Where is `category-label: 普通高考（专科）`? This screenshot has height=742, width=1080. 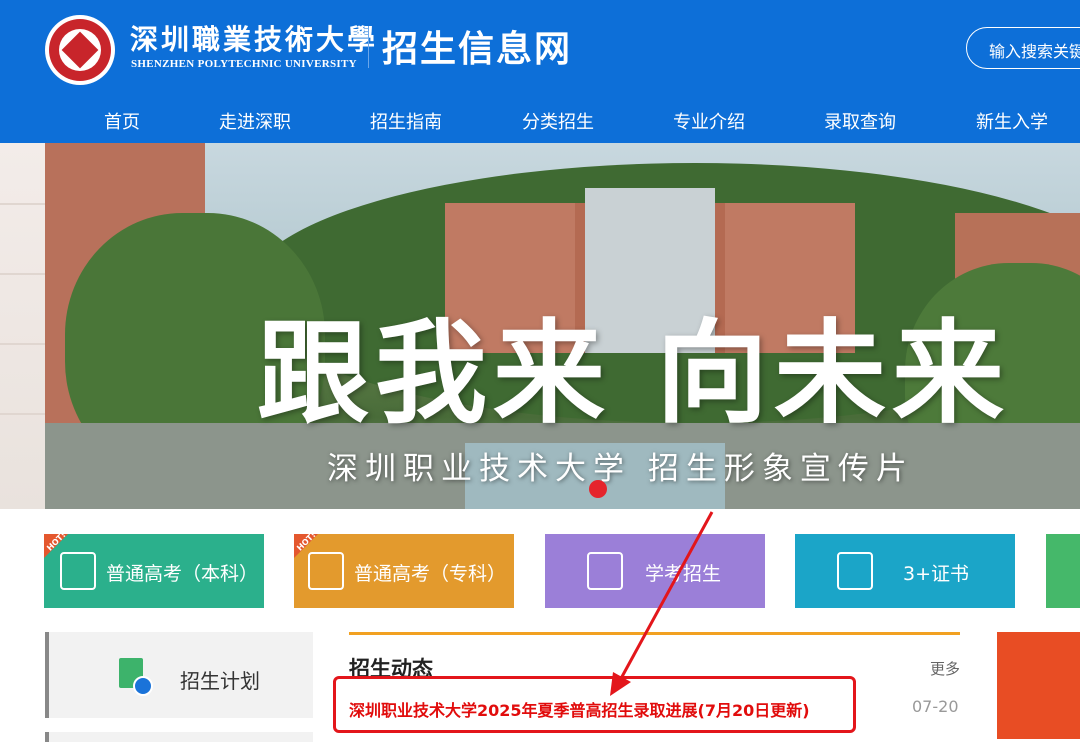
category-label: 普通高考（专科） is located at coordinates (430, 574).